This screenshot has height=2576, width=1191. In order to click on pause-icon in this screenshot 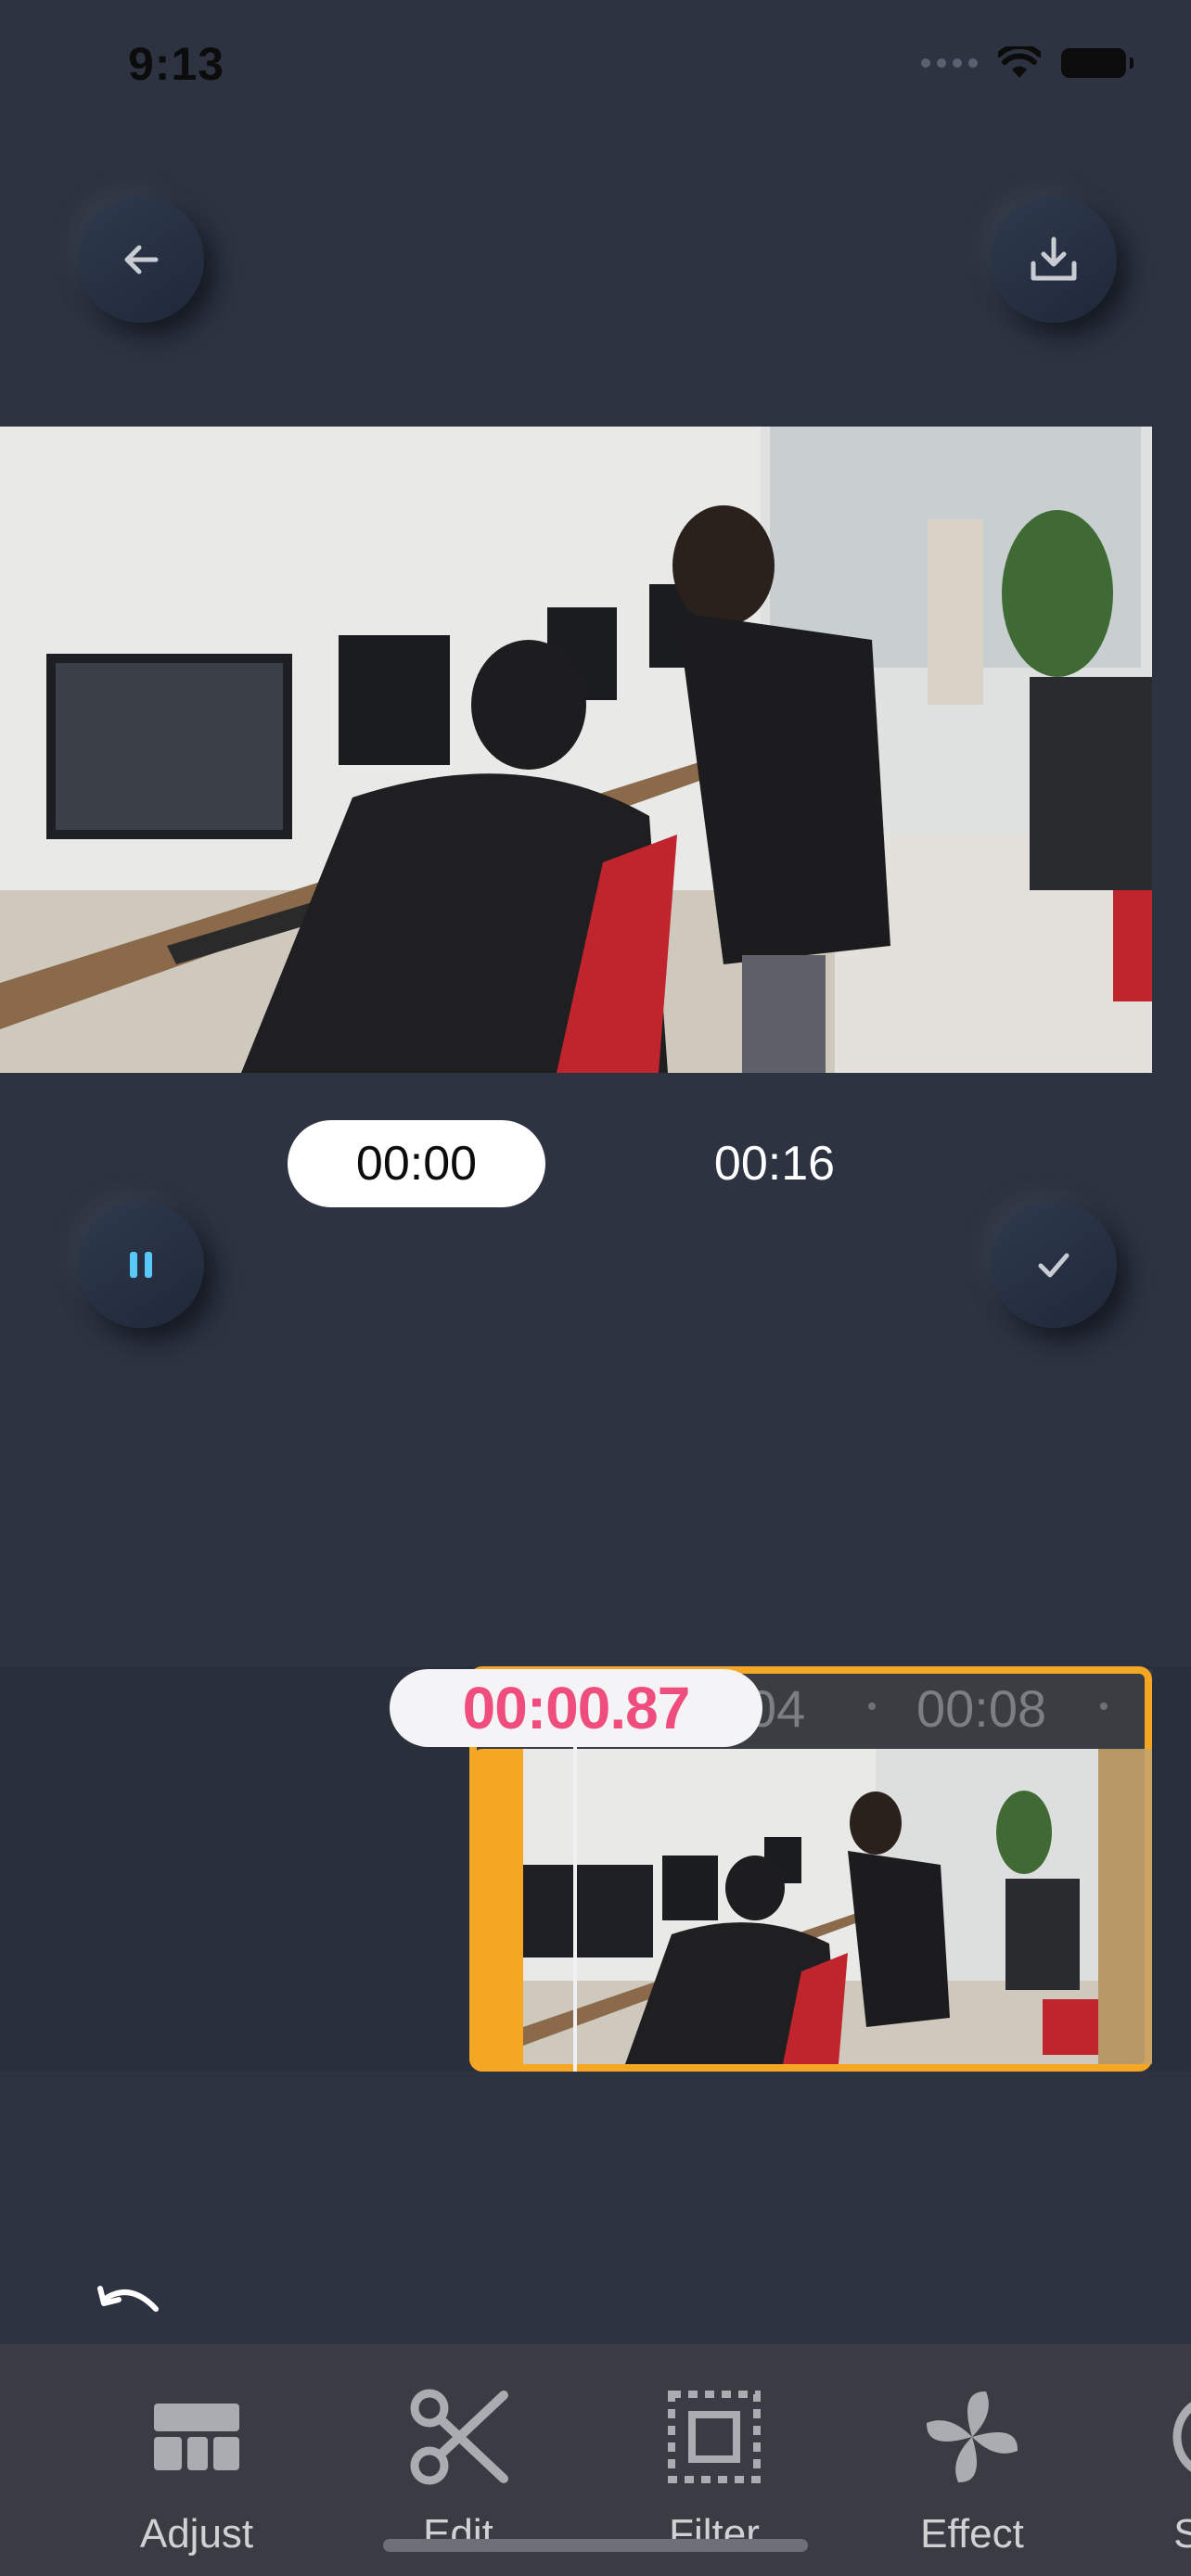, I will do `click(141, 1265)`.